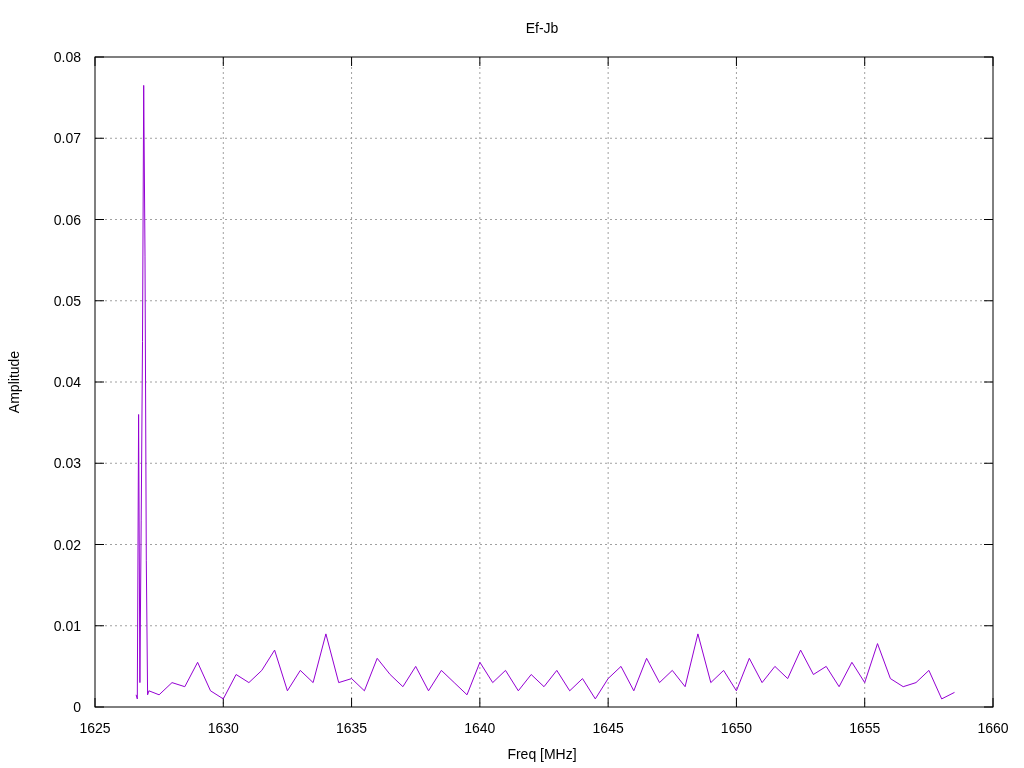  I want to click on tick-label: 1650, so click(736, 728).